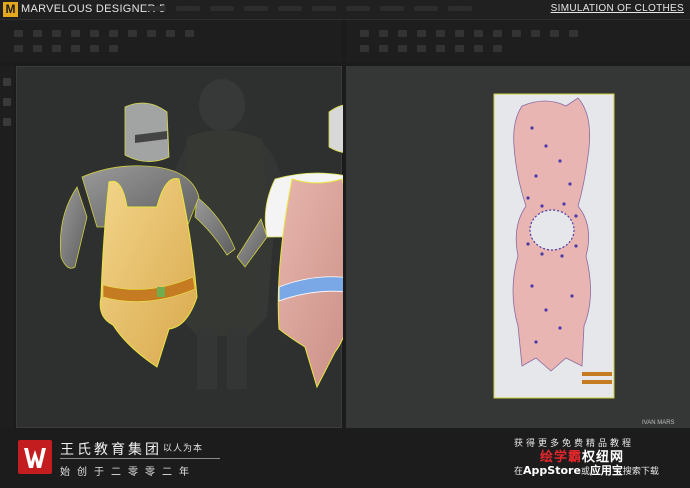 Image resolution: width=690 pixels, height=488 pixels. Describe the element at coordinates (518, 41) in the screenshot. I see `toolbar-2d` at that location.